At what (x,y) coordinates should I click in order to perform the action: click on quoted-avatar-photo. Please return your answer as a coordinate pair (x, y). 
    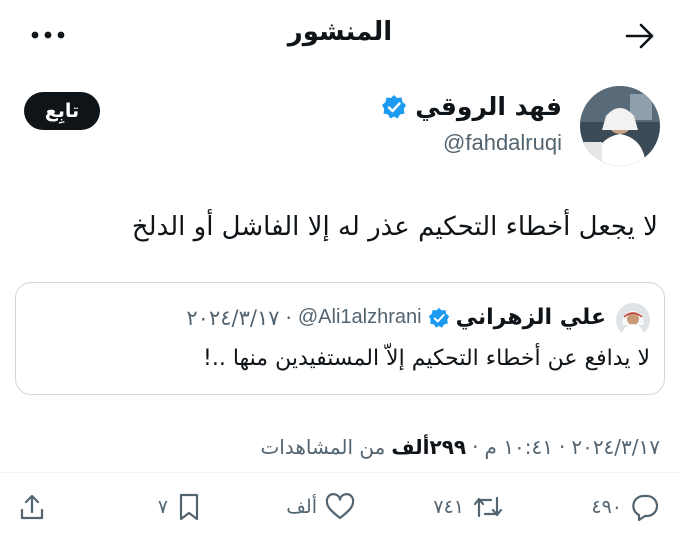
    Looking at the image, I should click on (633, 320).